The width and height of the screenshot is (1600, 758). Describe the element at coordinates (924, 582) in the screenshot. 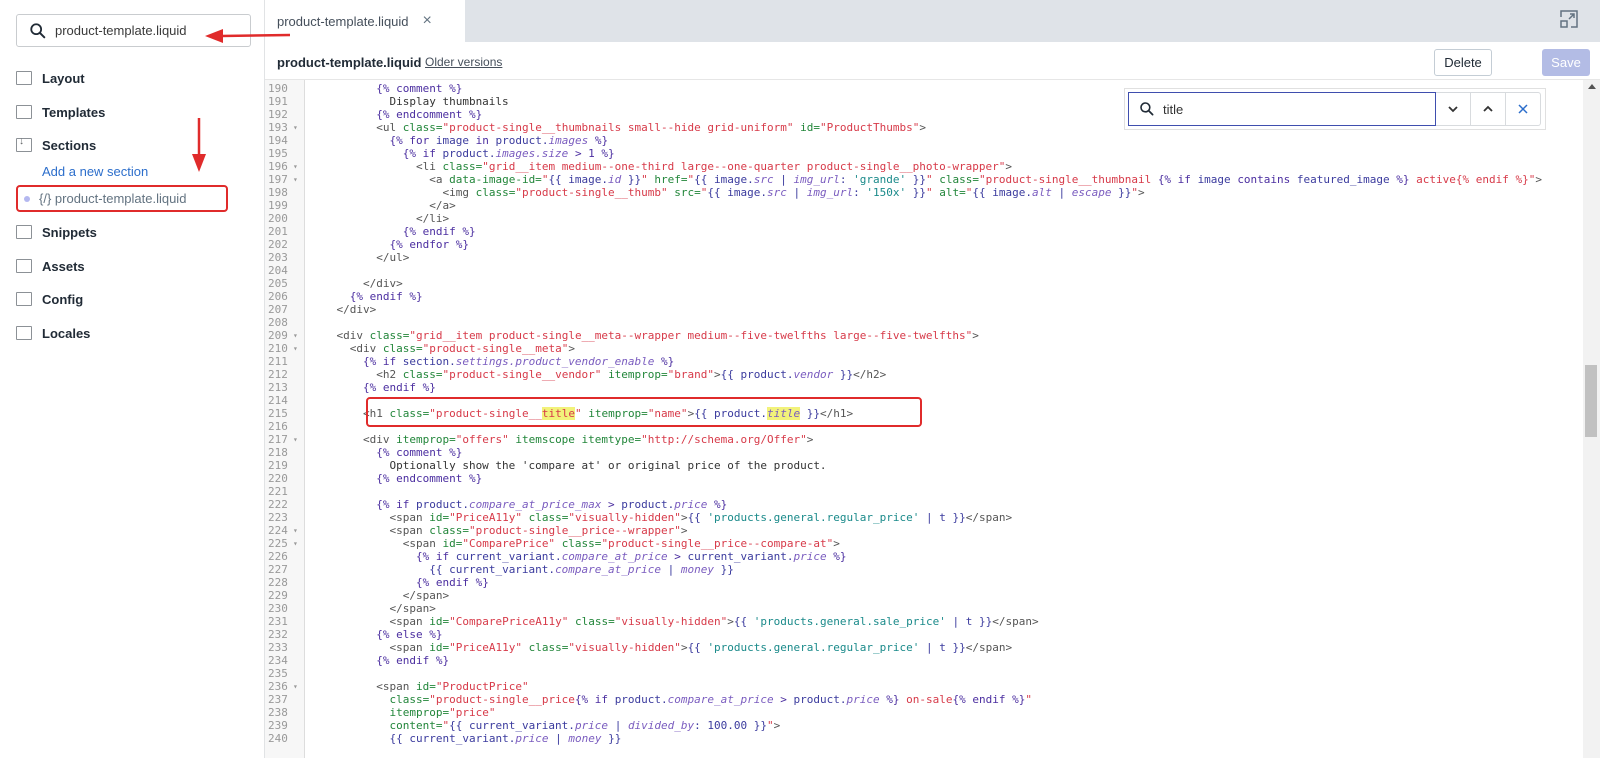

I see `code-line: 228 {% endif %}` at that location.